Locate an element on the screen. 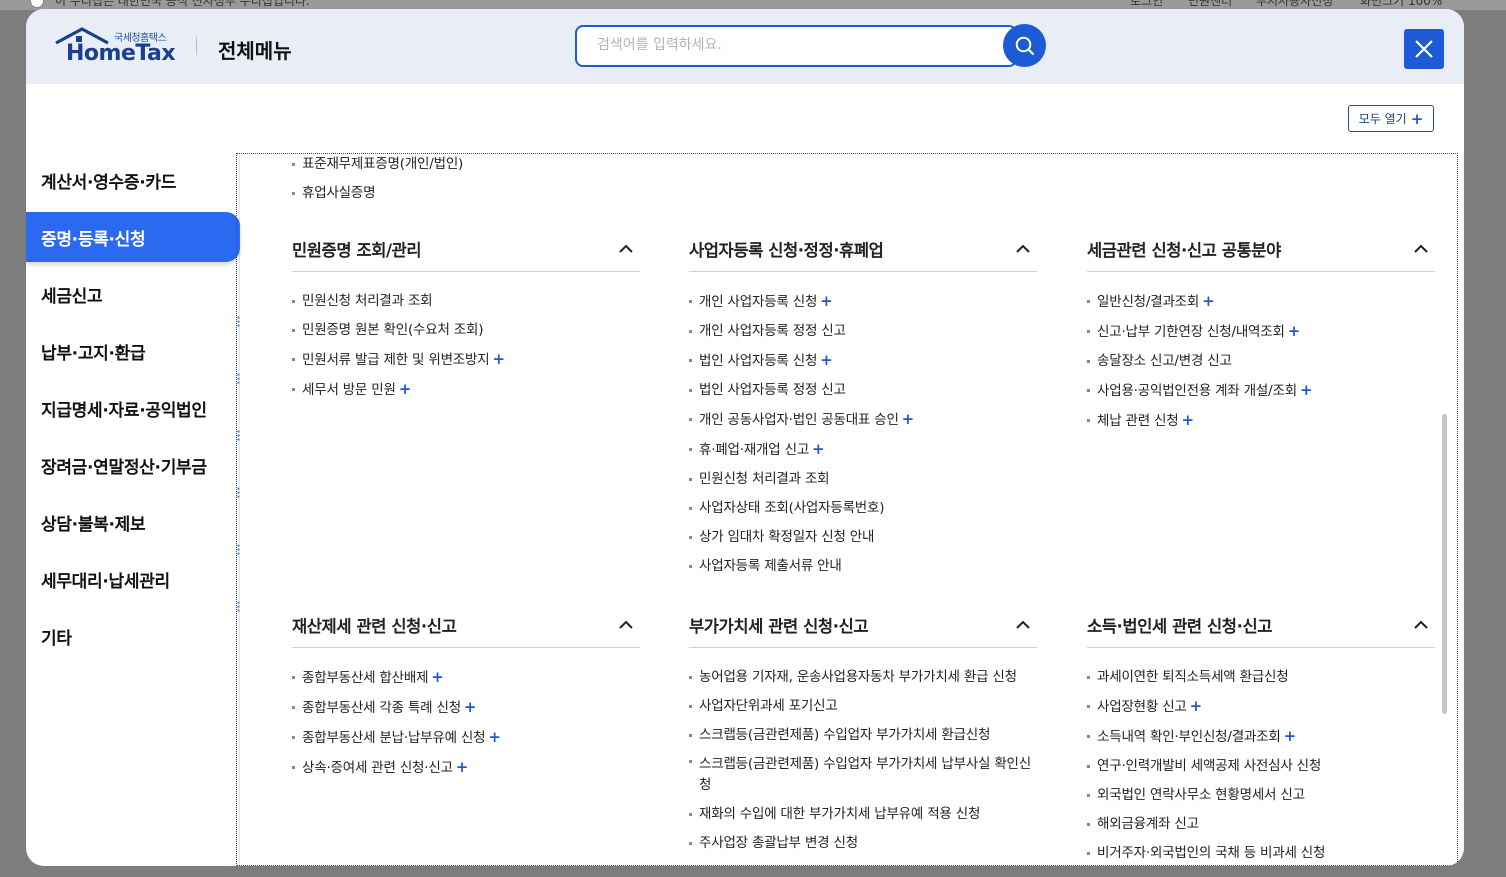  menu-link: 종합부동산세 각종 특례 신청 + is located at coordinates (466, 708).